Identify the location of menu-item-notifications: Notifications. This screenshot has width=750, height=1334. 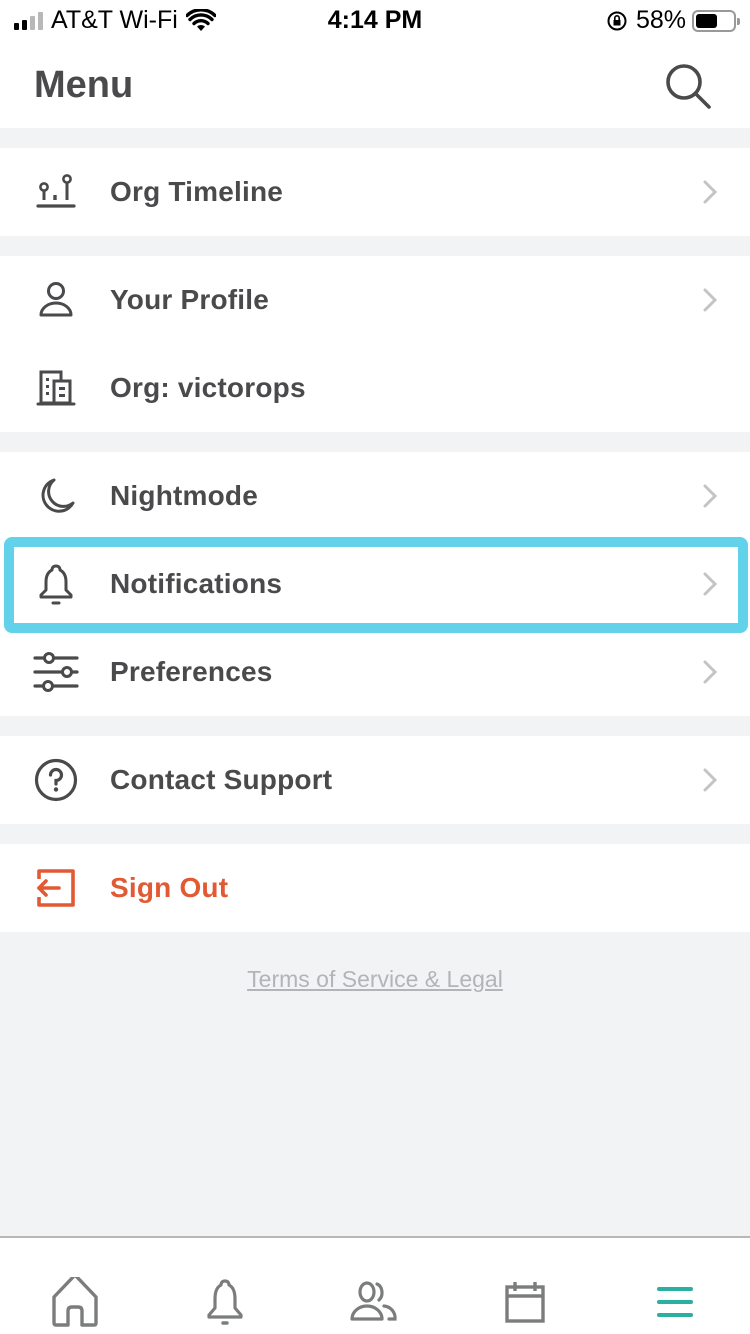
(375, 584).